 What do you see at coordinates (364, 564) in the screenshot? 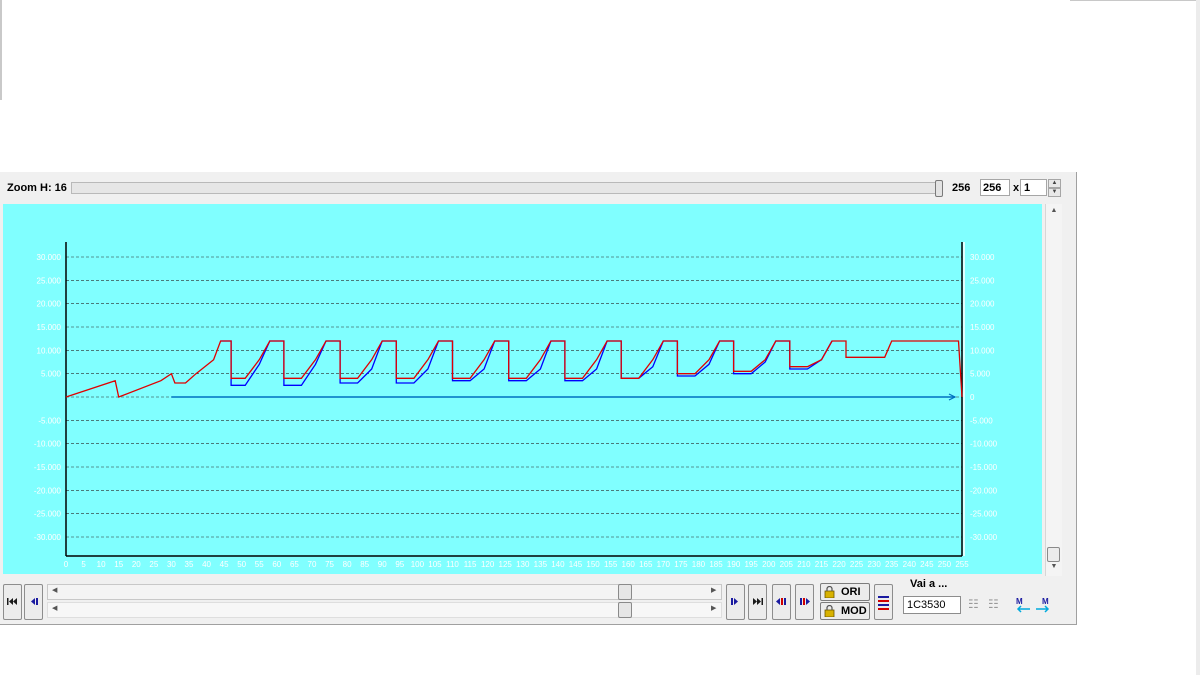
I see `x-tick-label: 85` at bounding box center [364, 564].